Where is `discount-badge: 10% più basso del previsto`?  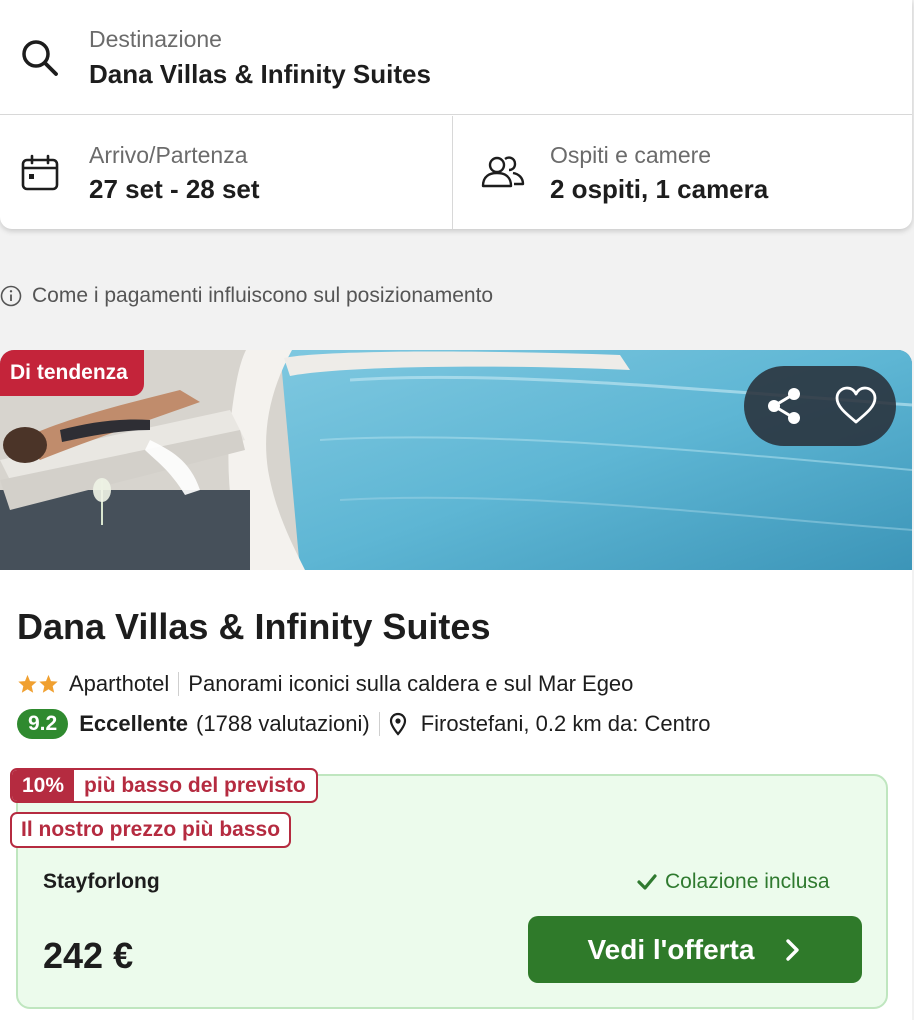 discount-badge: 10% più basso del previsto is located at coordinates (164, 785).